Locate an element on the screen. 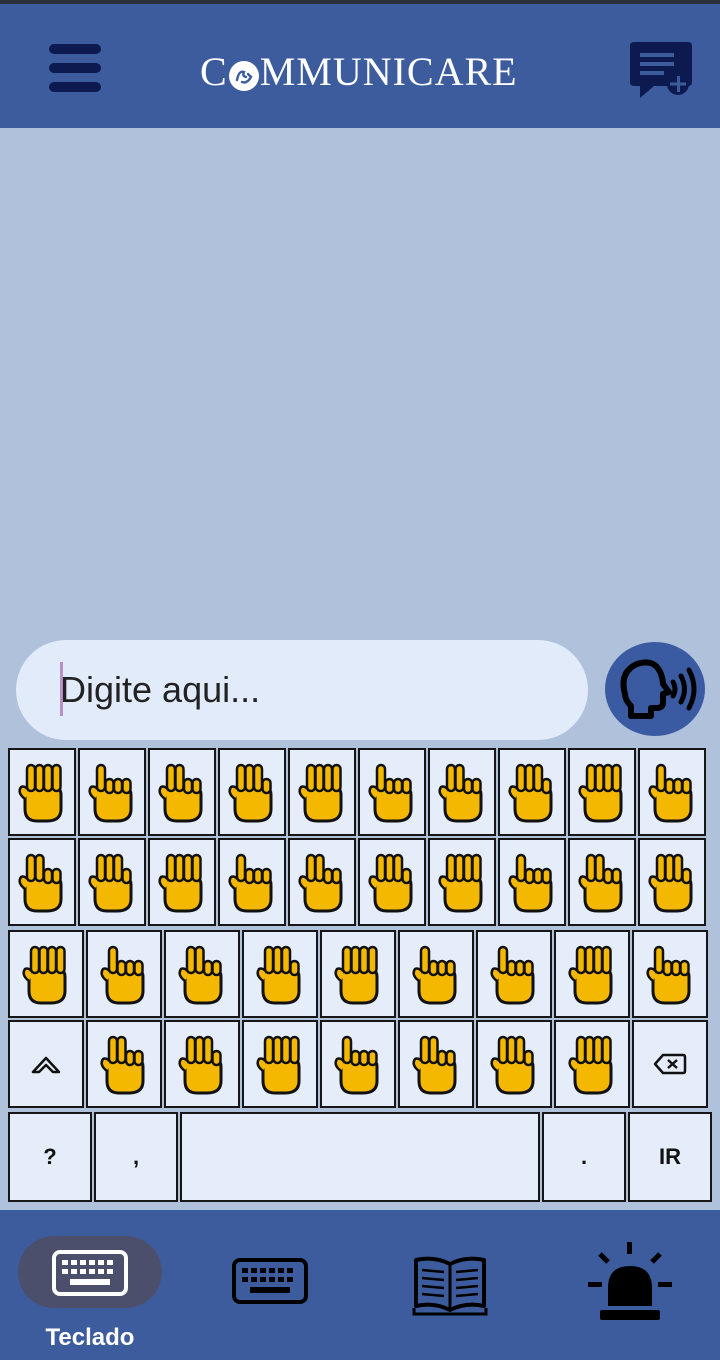 Image resolution: width=720 pixels, height=1360 pixels. shift-icon is located at coordinates (46, 1065).